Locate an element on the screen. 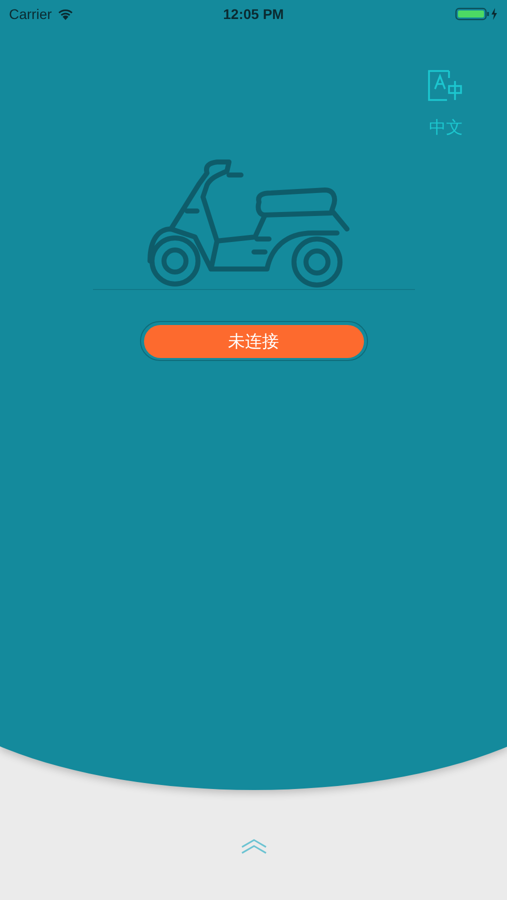 The image size is (507, 900). wifi-icon is located at coordinates (65, 14).